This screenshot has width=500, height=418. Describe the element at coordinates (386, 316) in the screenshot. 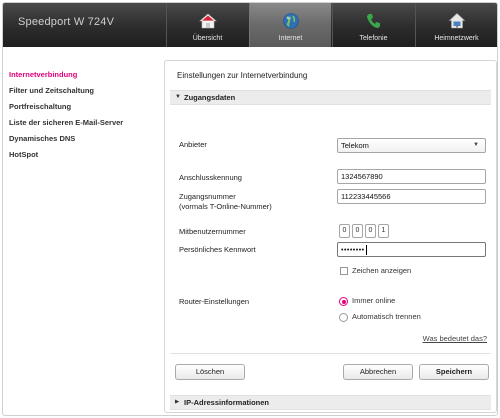

I see `radio-automatisch-trennen-label: Automatisch trennen` at that location.